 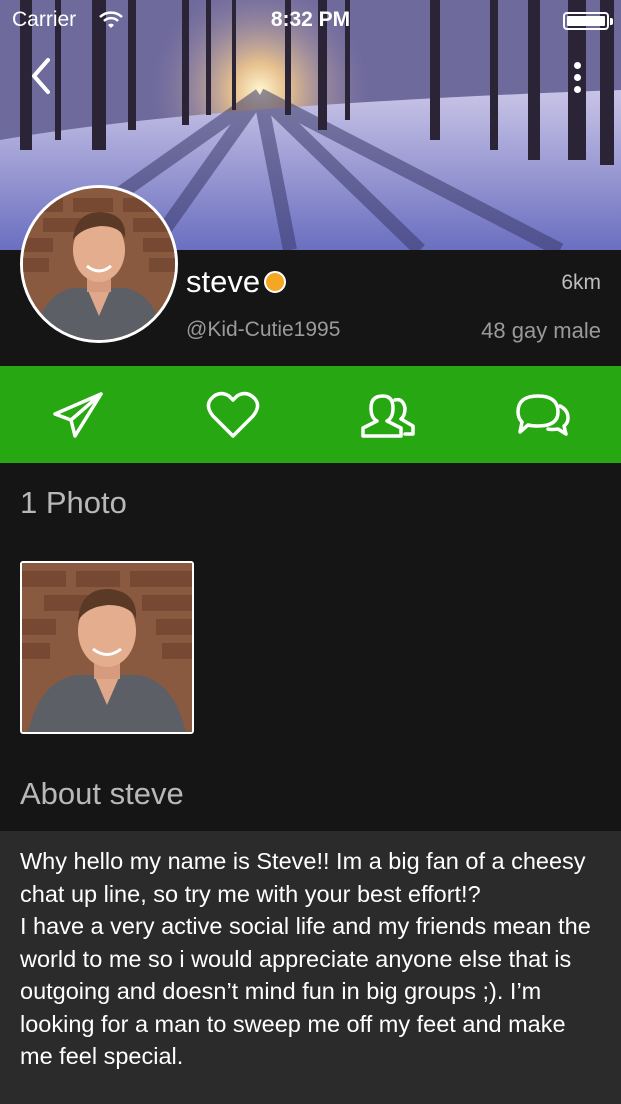 I want to click on photos-section-title: 1 Photo, so click(x=73, y=502).